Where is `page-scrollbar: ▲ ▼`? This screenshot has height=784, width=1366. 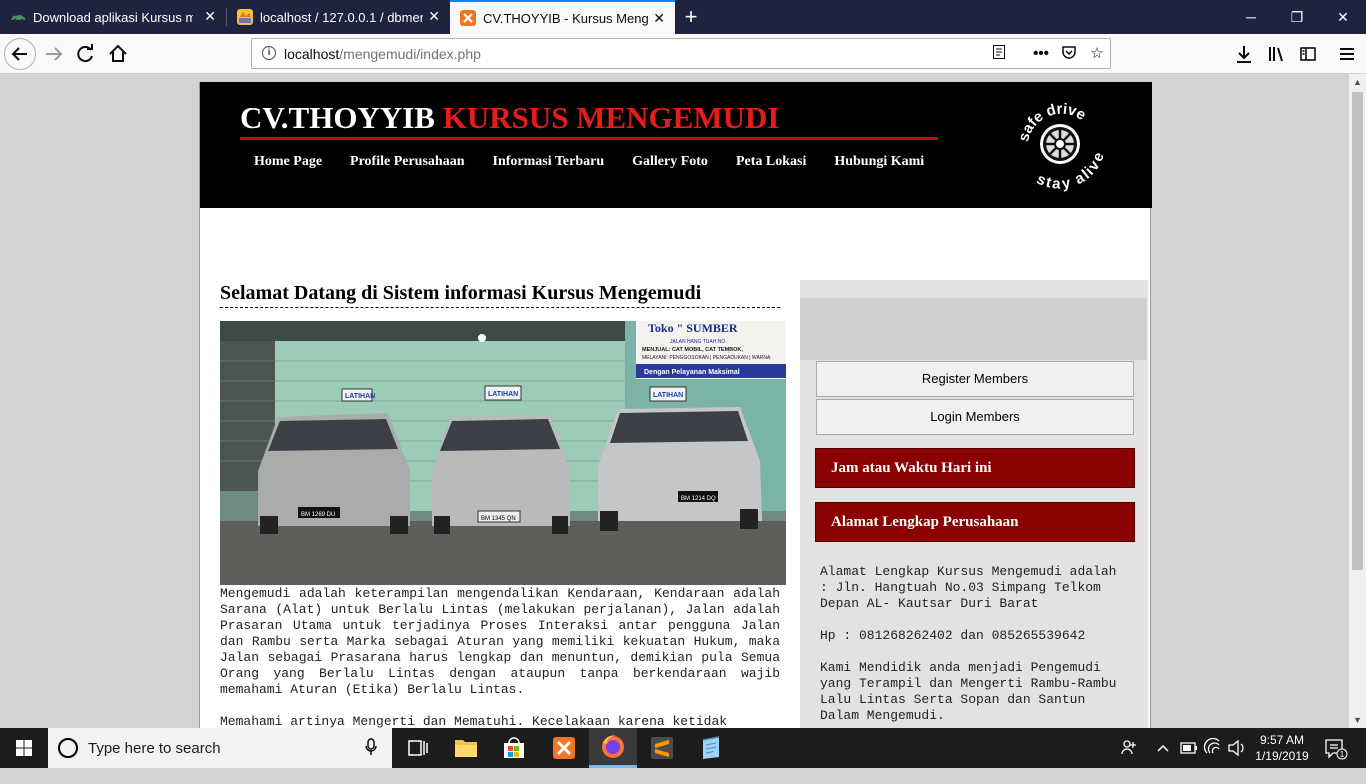
page-scrollbar: ▲ ▼ is located at coordinates (1357, 401).